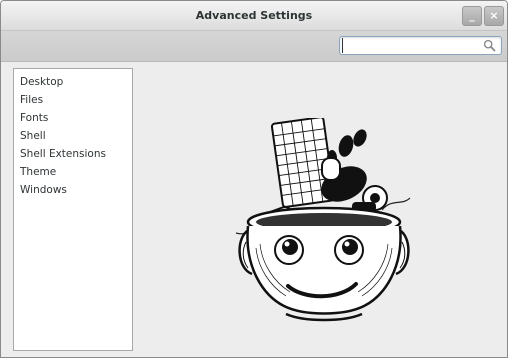 This screenshot has height=358, width=508. What do you see at coordinates (73, 172) in the screenshot?
I see `sidebar-item-theme: Theme` at bounding box center [73, 172].